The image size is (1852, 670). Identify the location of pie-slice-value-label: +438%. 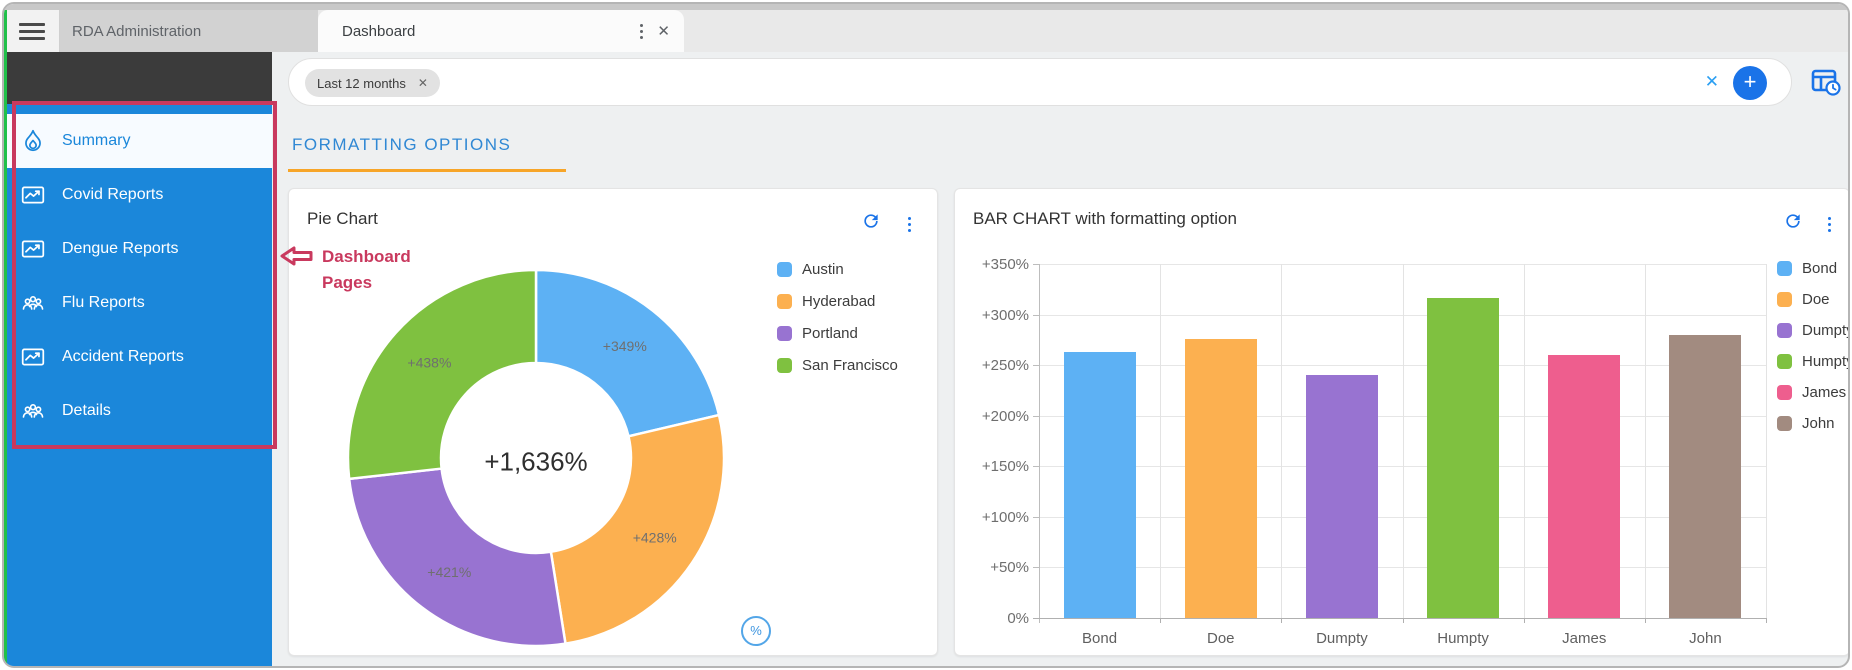
(429, 363).